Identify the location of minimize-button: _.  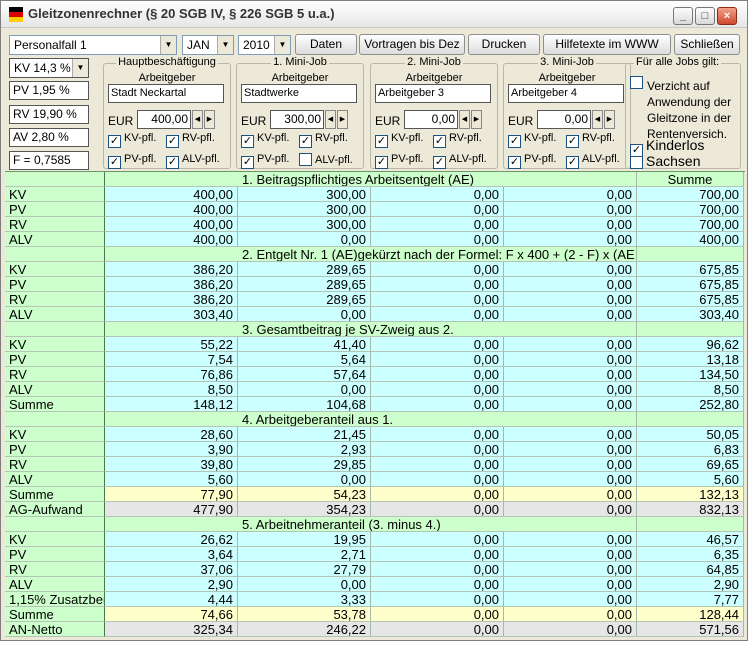
(683, 16).